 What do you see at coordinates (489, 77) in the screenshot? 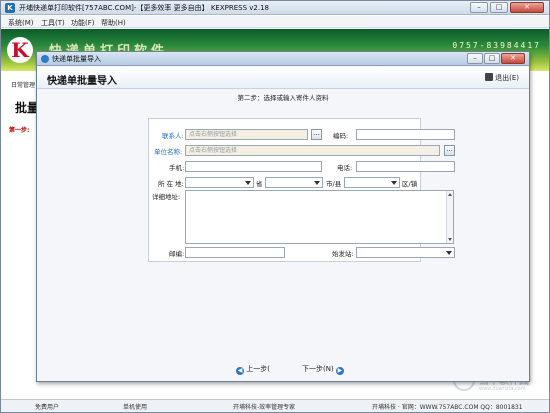
I see `exit-icon` at bounding box center [489, 77].